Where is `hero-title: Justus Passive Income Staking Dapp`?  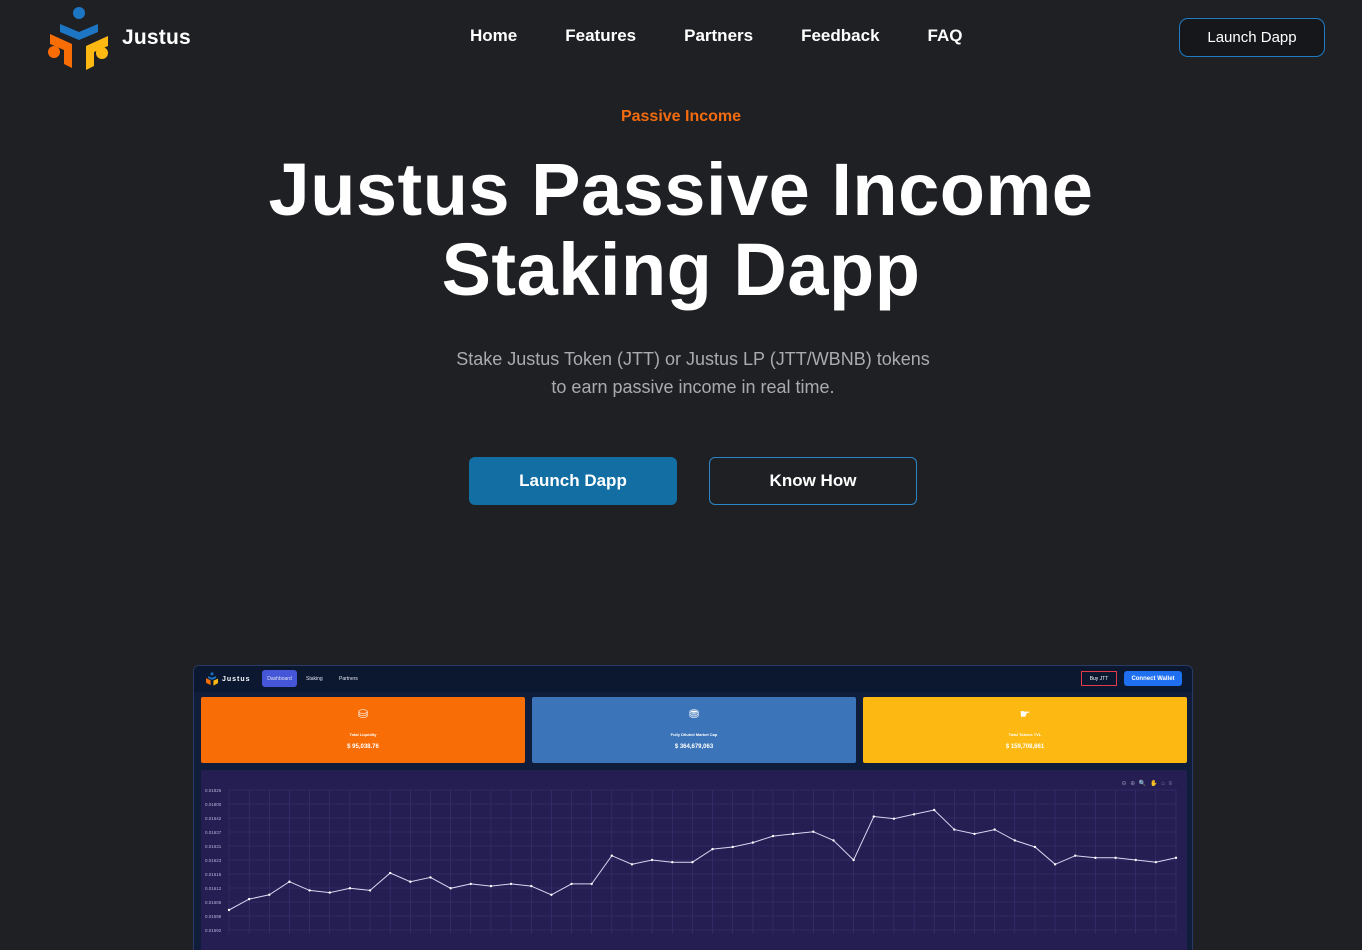
hero-title: Justus Passive Income Staking Dapp is located at coordinates (681, 230).